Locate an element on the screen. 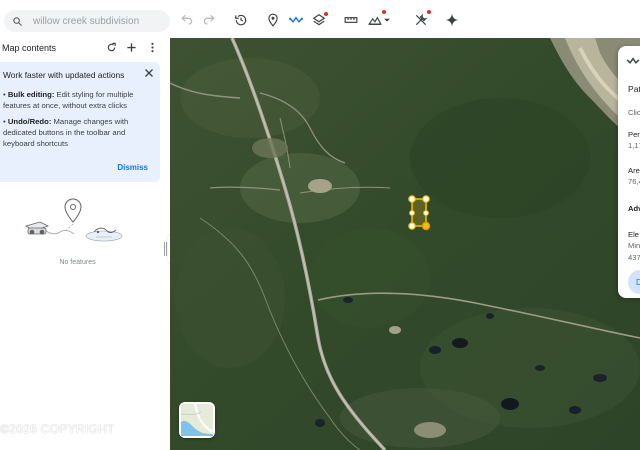 The width and height of the screenshot is (640, 450). layers-button is located at coordinates (319, 20).